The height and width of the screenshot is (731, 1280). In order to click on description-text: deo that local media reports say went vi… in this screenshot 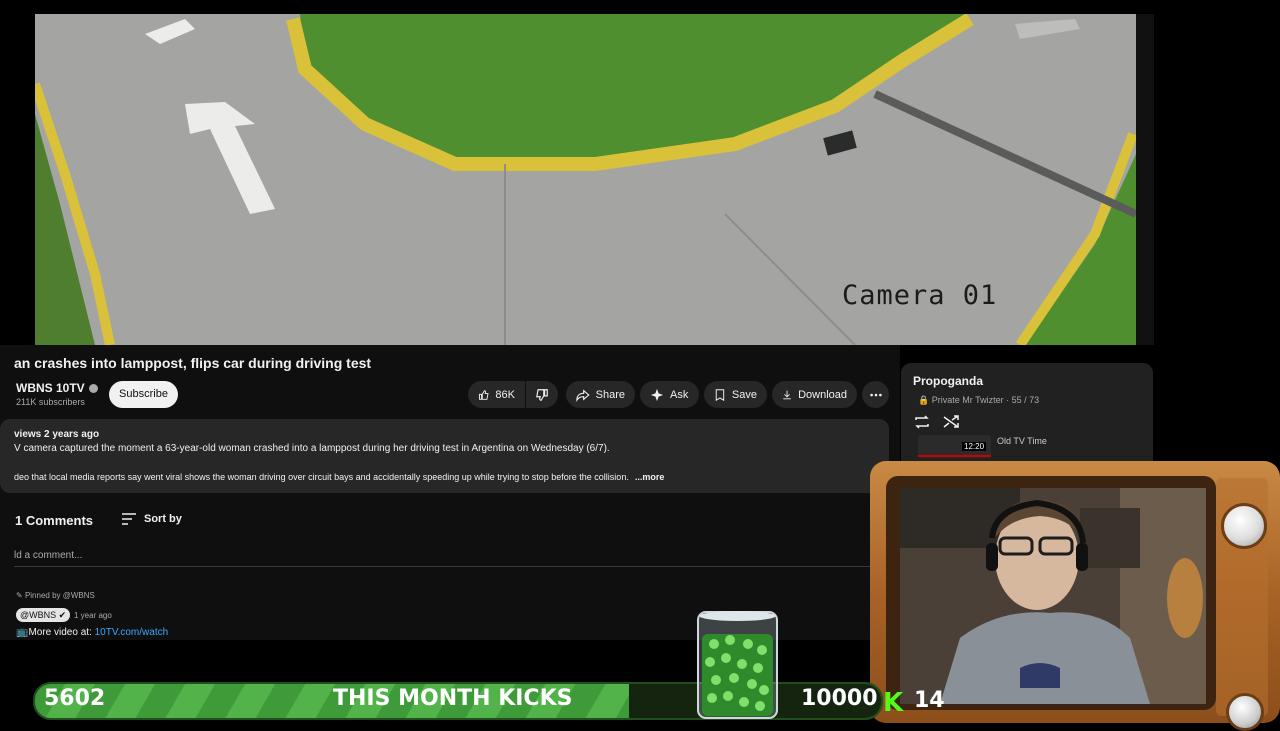, I will do `click(321, 477)`.